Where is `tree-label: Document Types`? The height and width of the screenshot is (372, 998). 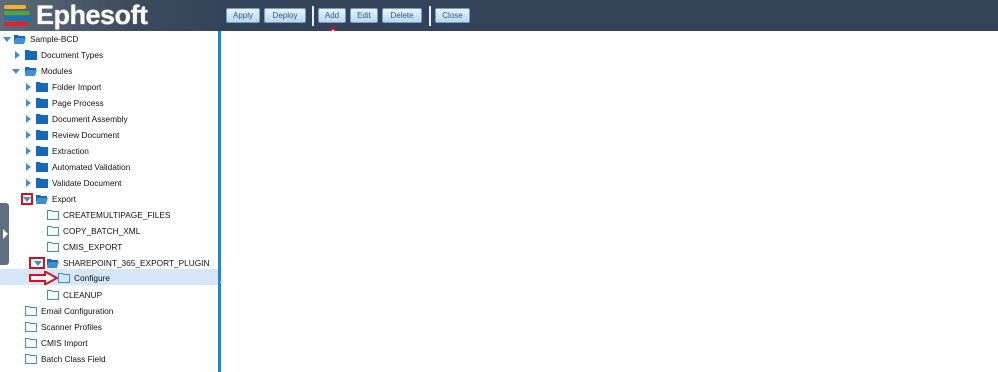 tree-label: Document Types is located at coordinates (72, 55).